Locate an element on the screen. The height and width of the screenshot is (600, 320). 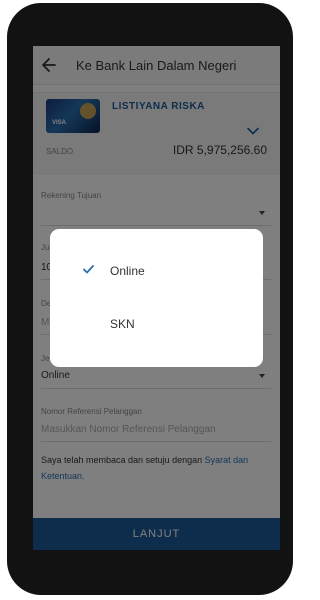
option-label: SKN is located at coordinates (122, 324).